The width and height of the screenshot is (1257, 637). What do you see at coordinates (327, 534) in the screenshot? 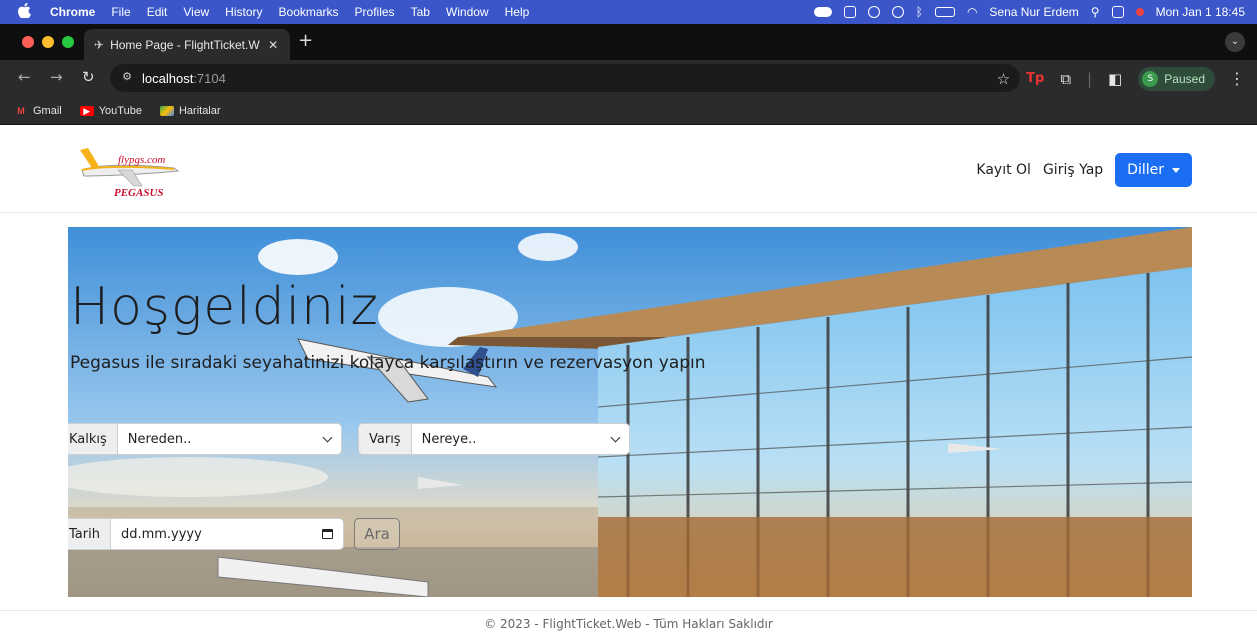
I see `calendar-icon` at bounding box center [327, 534].